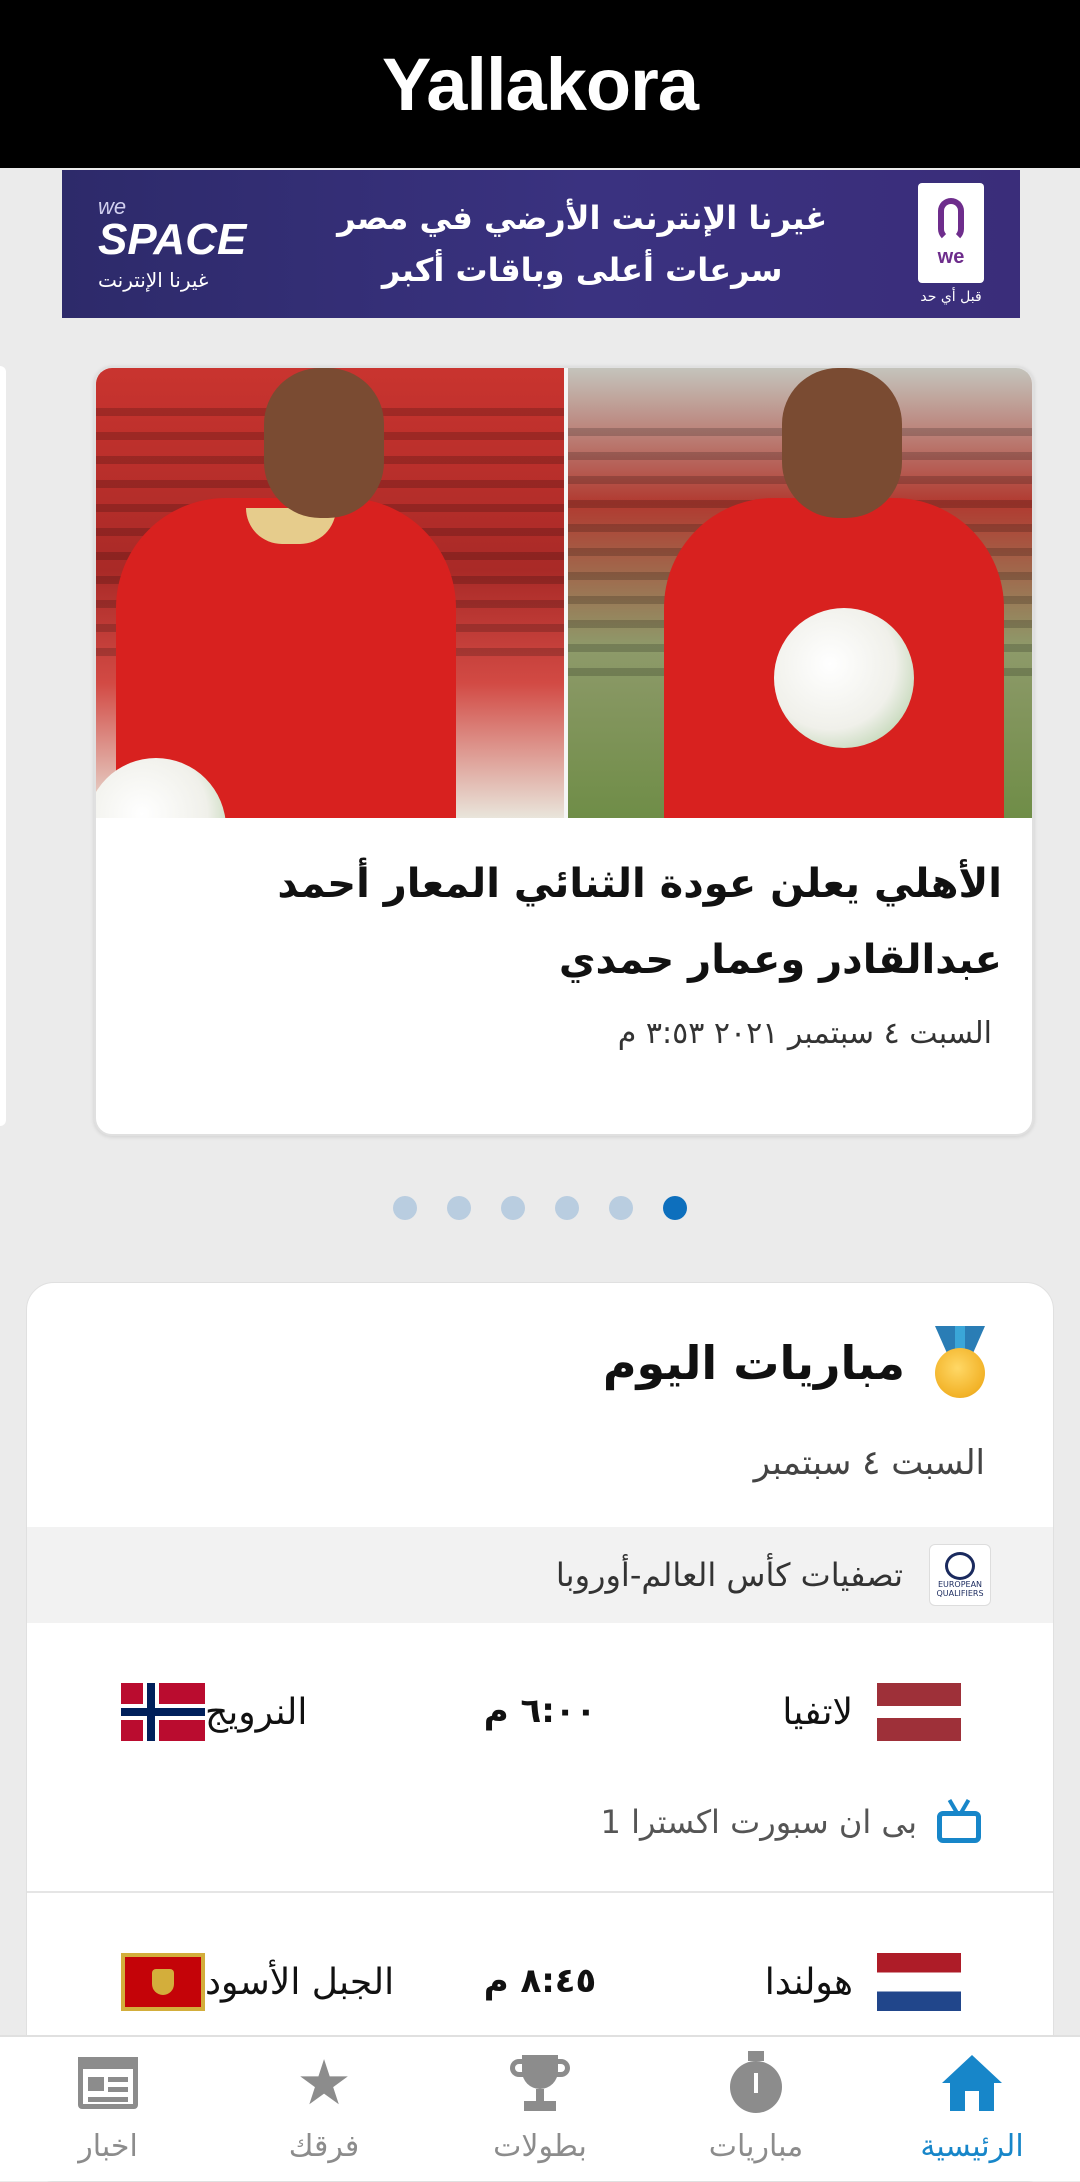 This screenshot has height=2182, width=1080. What do you see at coordinates (756, 2083) in the screenshot?
I see `stopwatch-icon` at bounding box center [756, 2083].